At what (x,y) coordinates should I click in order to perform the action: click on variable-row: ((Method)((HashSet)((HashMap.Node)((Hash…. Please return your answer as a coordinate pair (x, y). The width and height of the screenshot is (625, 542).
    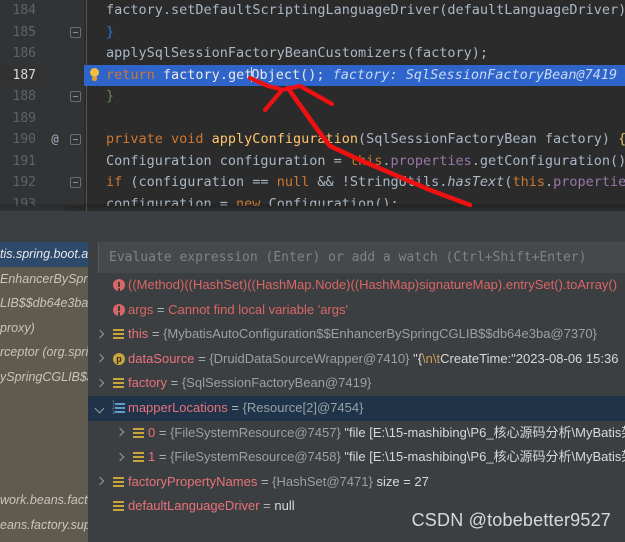
    Looking at the image, I should click on (356, 285).